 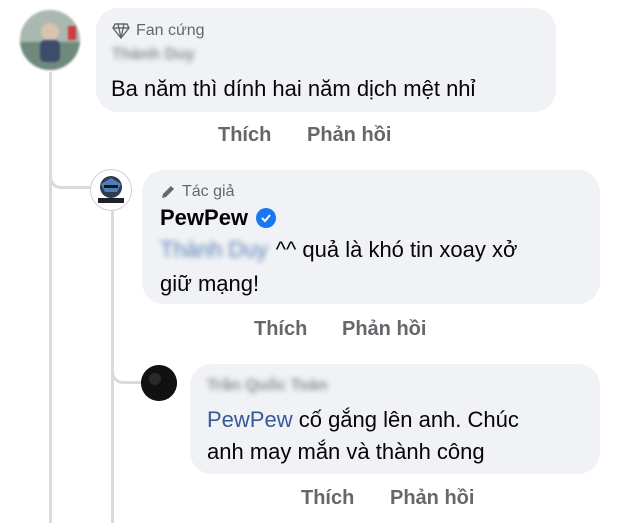 I want to click on comment-text: Ba năm thì dính hai năm dịch mệt nhỉ, so click(x=293, y=88).